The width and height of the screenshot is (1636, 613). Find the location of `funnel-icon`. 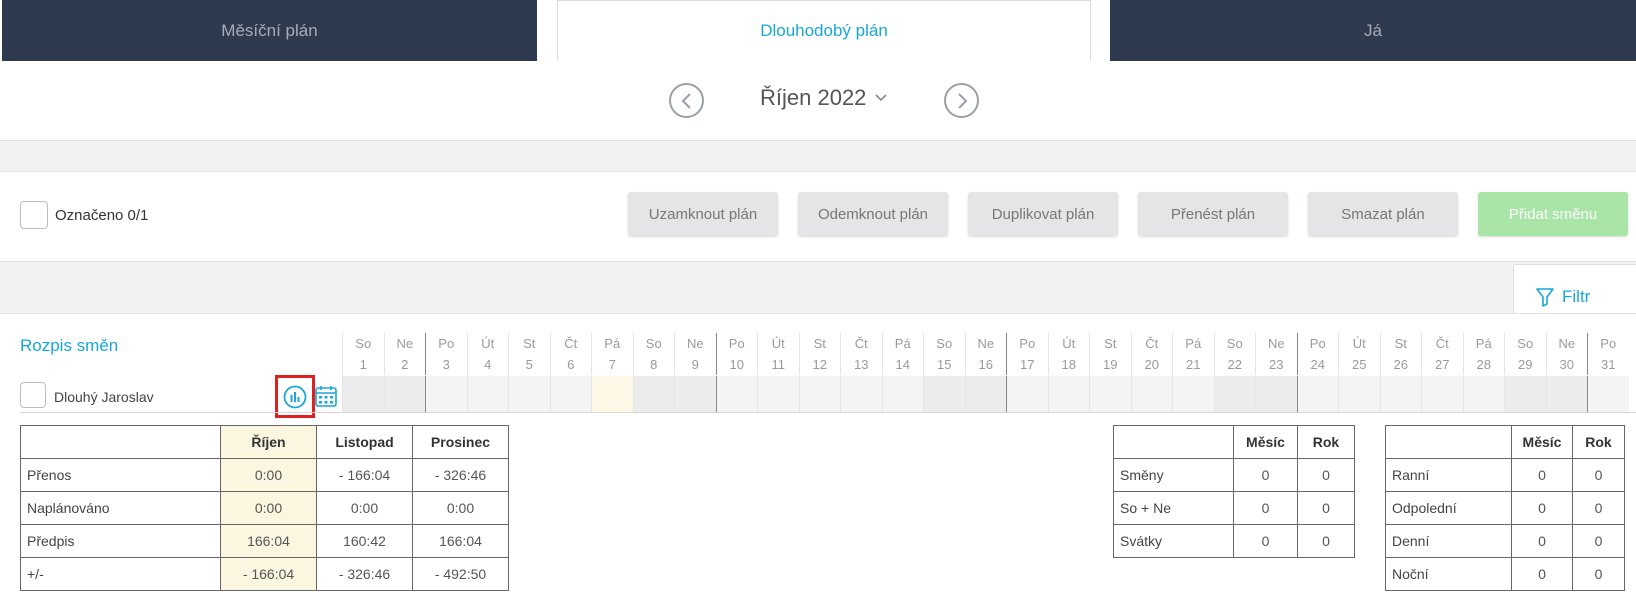

funnel-icon is located at coordinates (1545, 297).